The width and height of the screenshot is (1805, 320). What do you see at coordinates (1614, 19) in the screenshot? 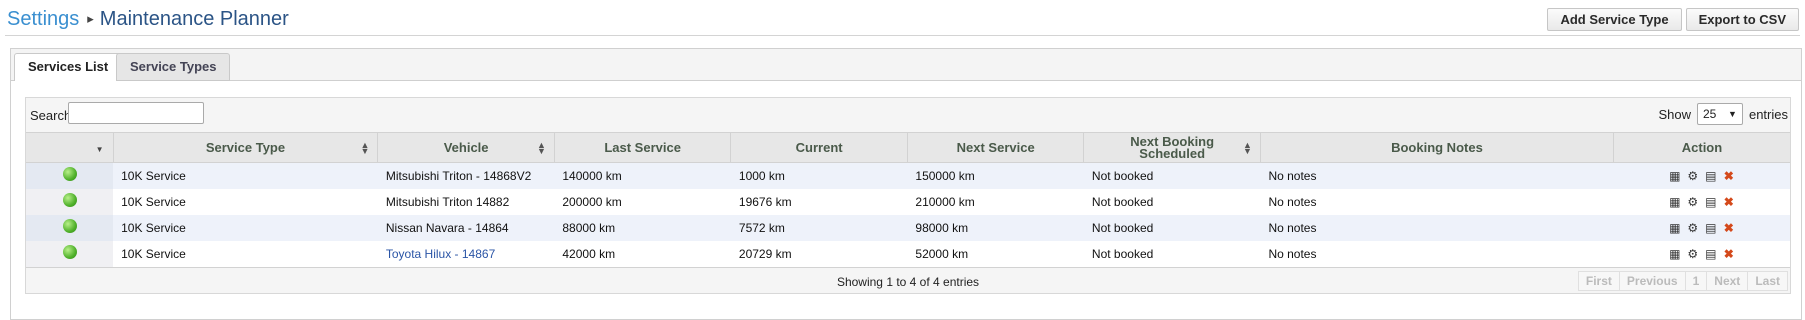
I see `add-service-type-button: Add Service Type` at bounding box center [1614, 19].